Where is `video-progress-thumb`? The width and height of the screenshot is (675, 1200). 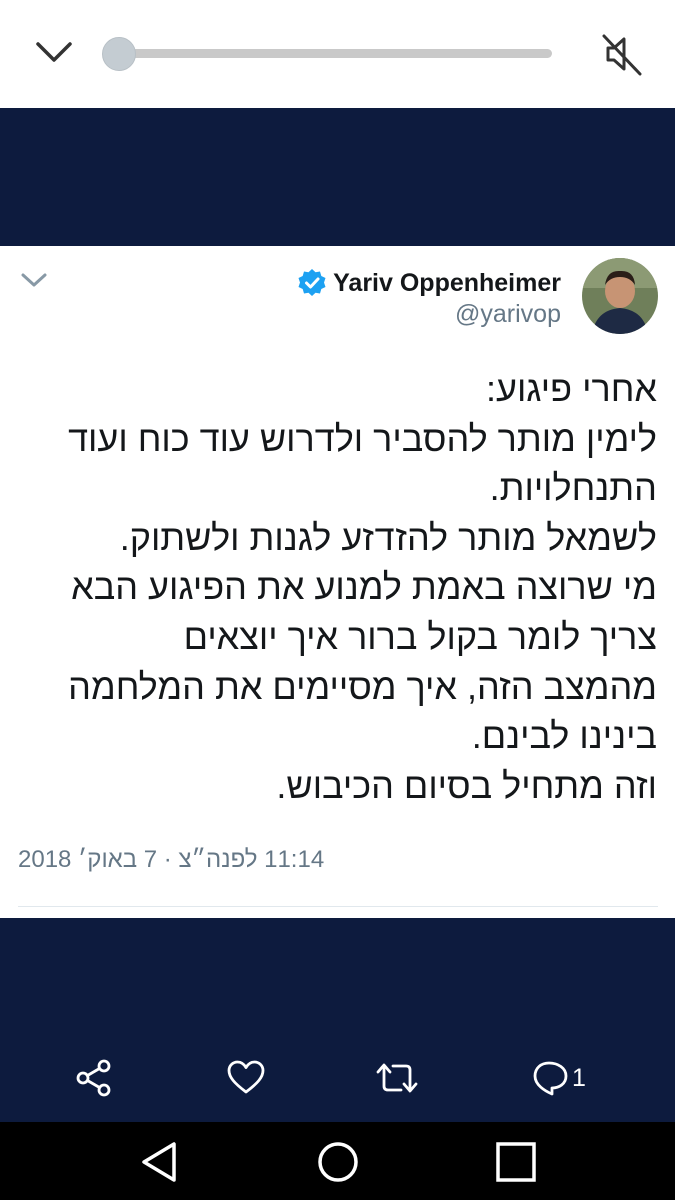
video-progress-thumb is located at coordinates (119, 54).